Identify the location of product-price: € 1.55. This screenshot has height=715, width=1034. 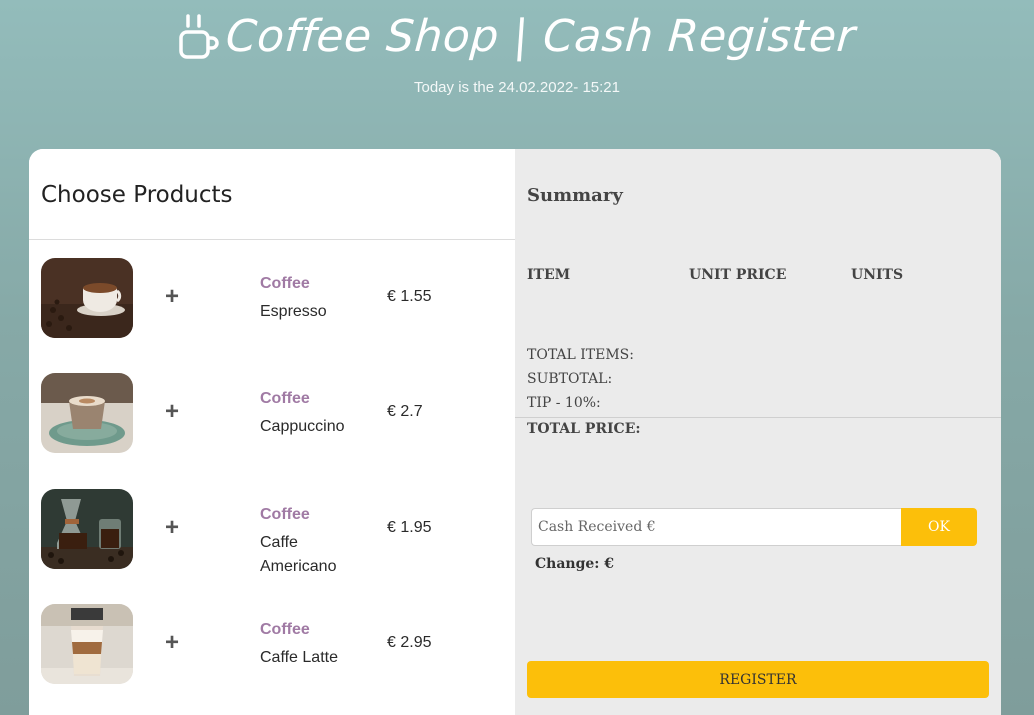
(409, 296).